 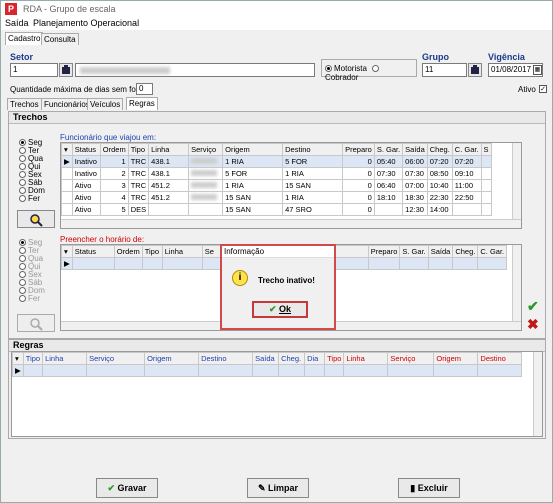 I want to click on window-title: RDA - Grupo de escala, so click(x=69, y=9).